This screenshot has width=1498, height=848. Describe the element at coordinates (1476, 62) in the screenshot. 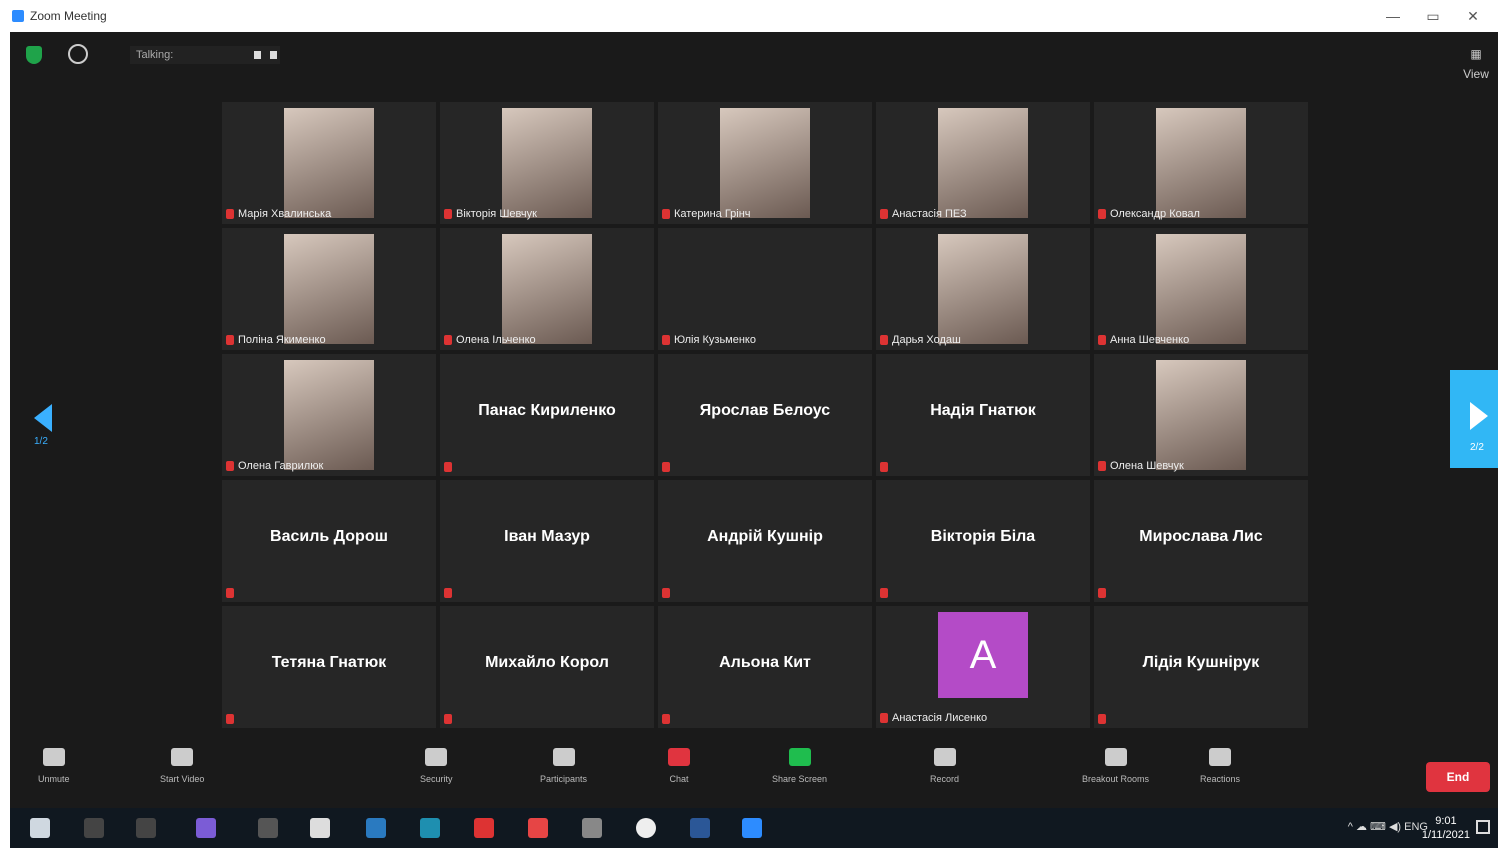

I see `view-button: ▦ View` at that location.